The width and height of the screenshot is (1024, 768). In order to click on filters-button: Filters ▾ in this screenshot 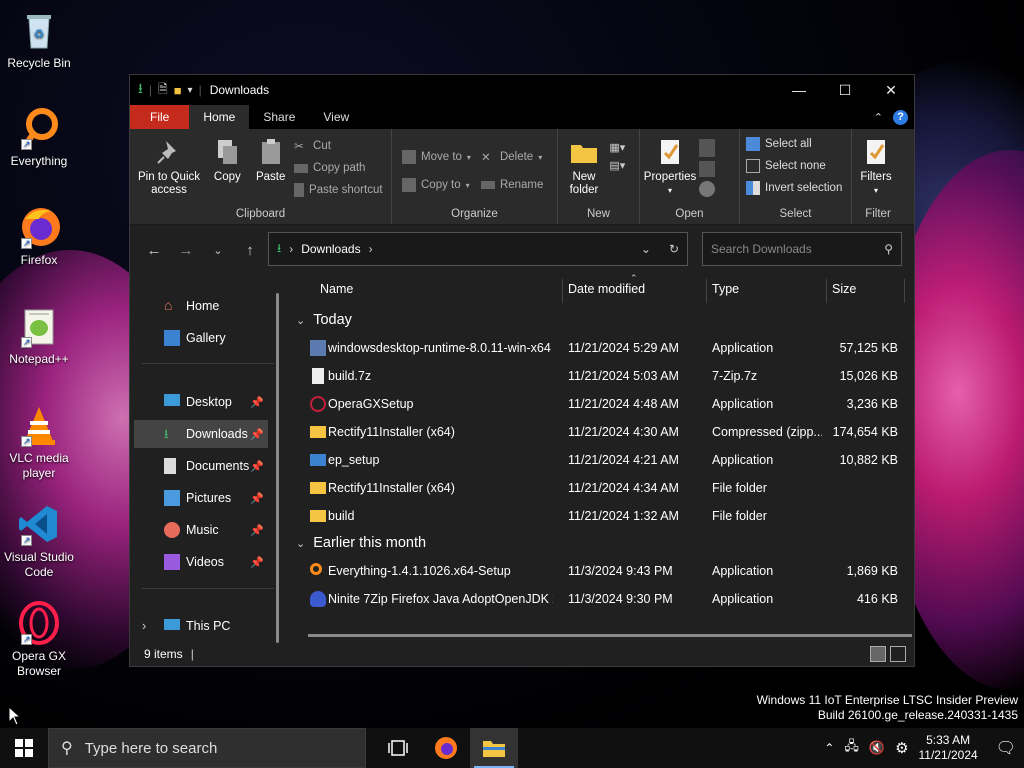, I will do `click(876, 167)`.